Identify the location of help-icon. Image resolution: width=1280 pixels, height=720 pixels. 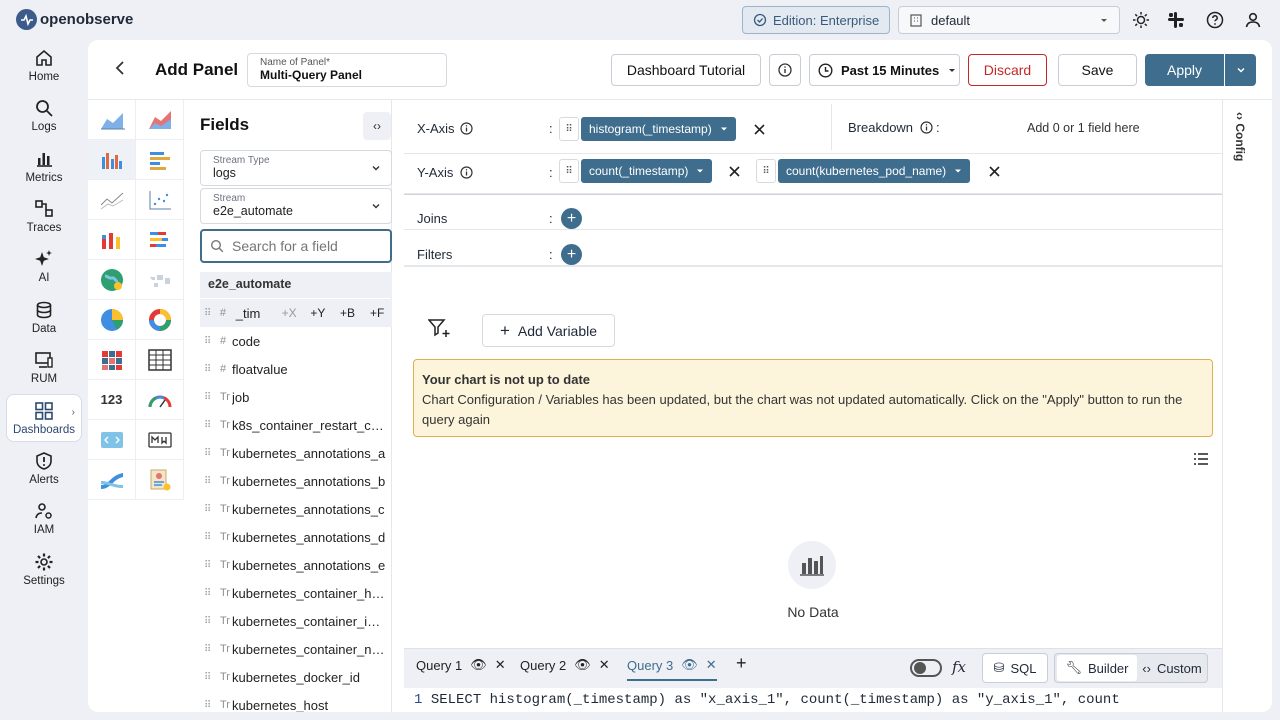
(1215, 20).